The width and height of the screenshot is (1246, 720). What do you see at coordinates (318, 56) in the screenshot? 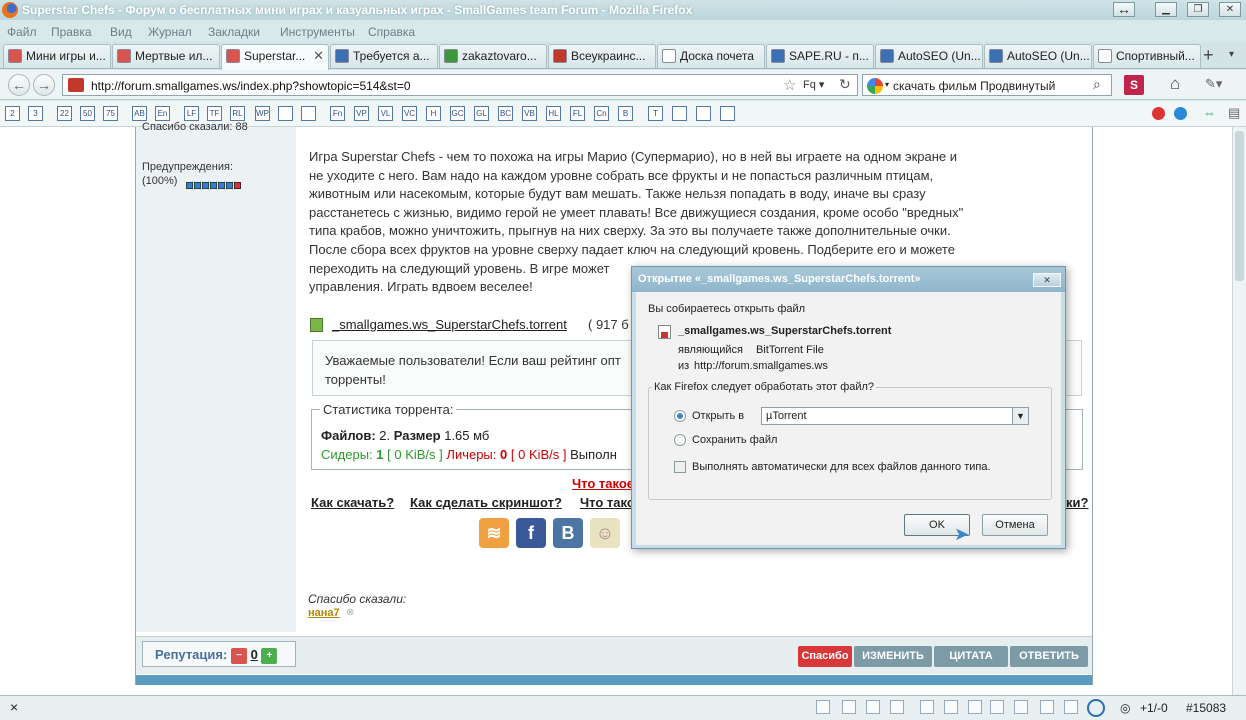
I see `tab-close-icon: ✕` at bounding box center [318, 56].